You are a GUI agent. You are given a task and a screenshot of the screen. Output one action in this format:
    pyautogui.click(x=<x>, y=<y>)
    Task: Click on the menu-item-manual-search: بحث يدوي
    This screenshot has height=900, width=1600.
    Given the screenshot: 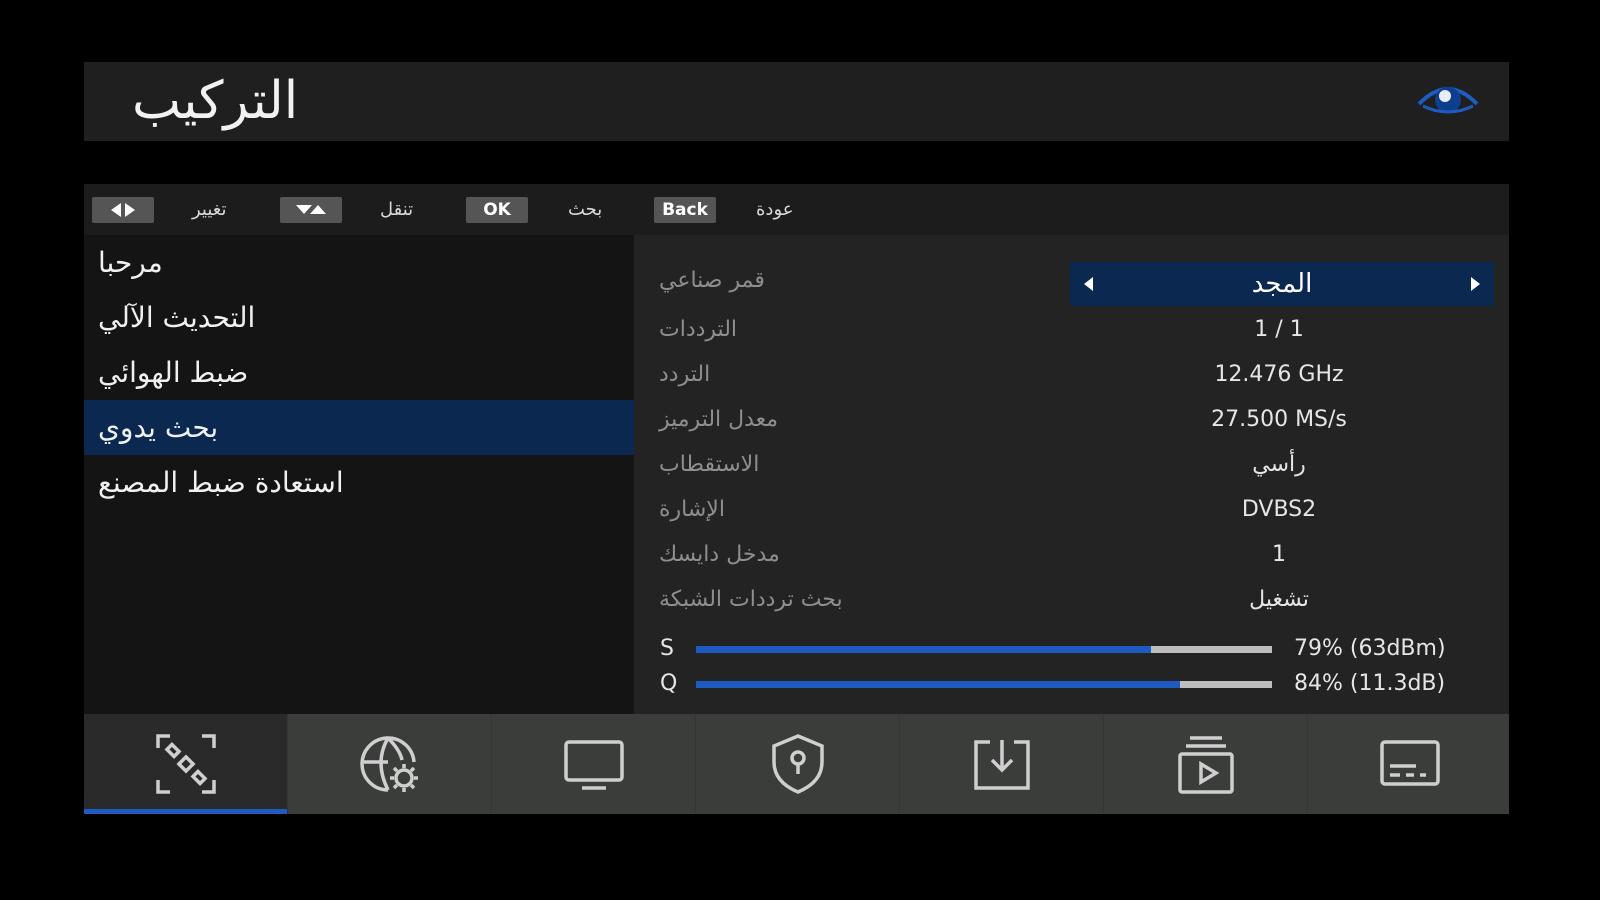 What is the action you would take?
    pyautogui.click(x=359, y=427)
    